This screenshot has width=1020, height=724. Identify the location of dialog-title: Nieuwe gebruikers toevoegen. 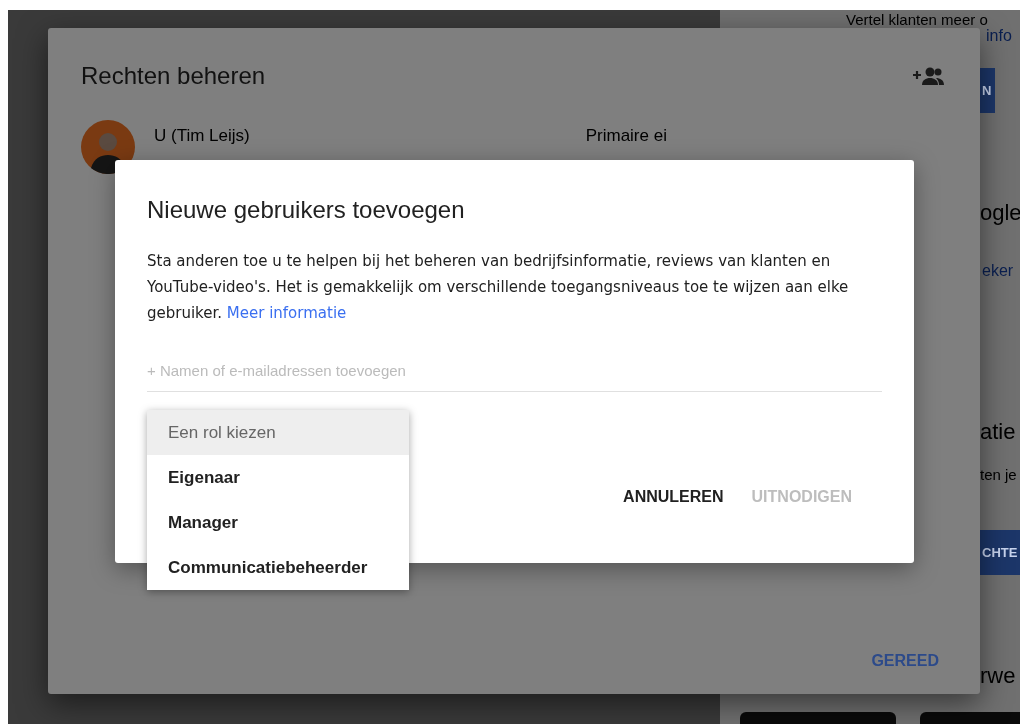
(306, 210).